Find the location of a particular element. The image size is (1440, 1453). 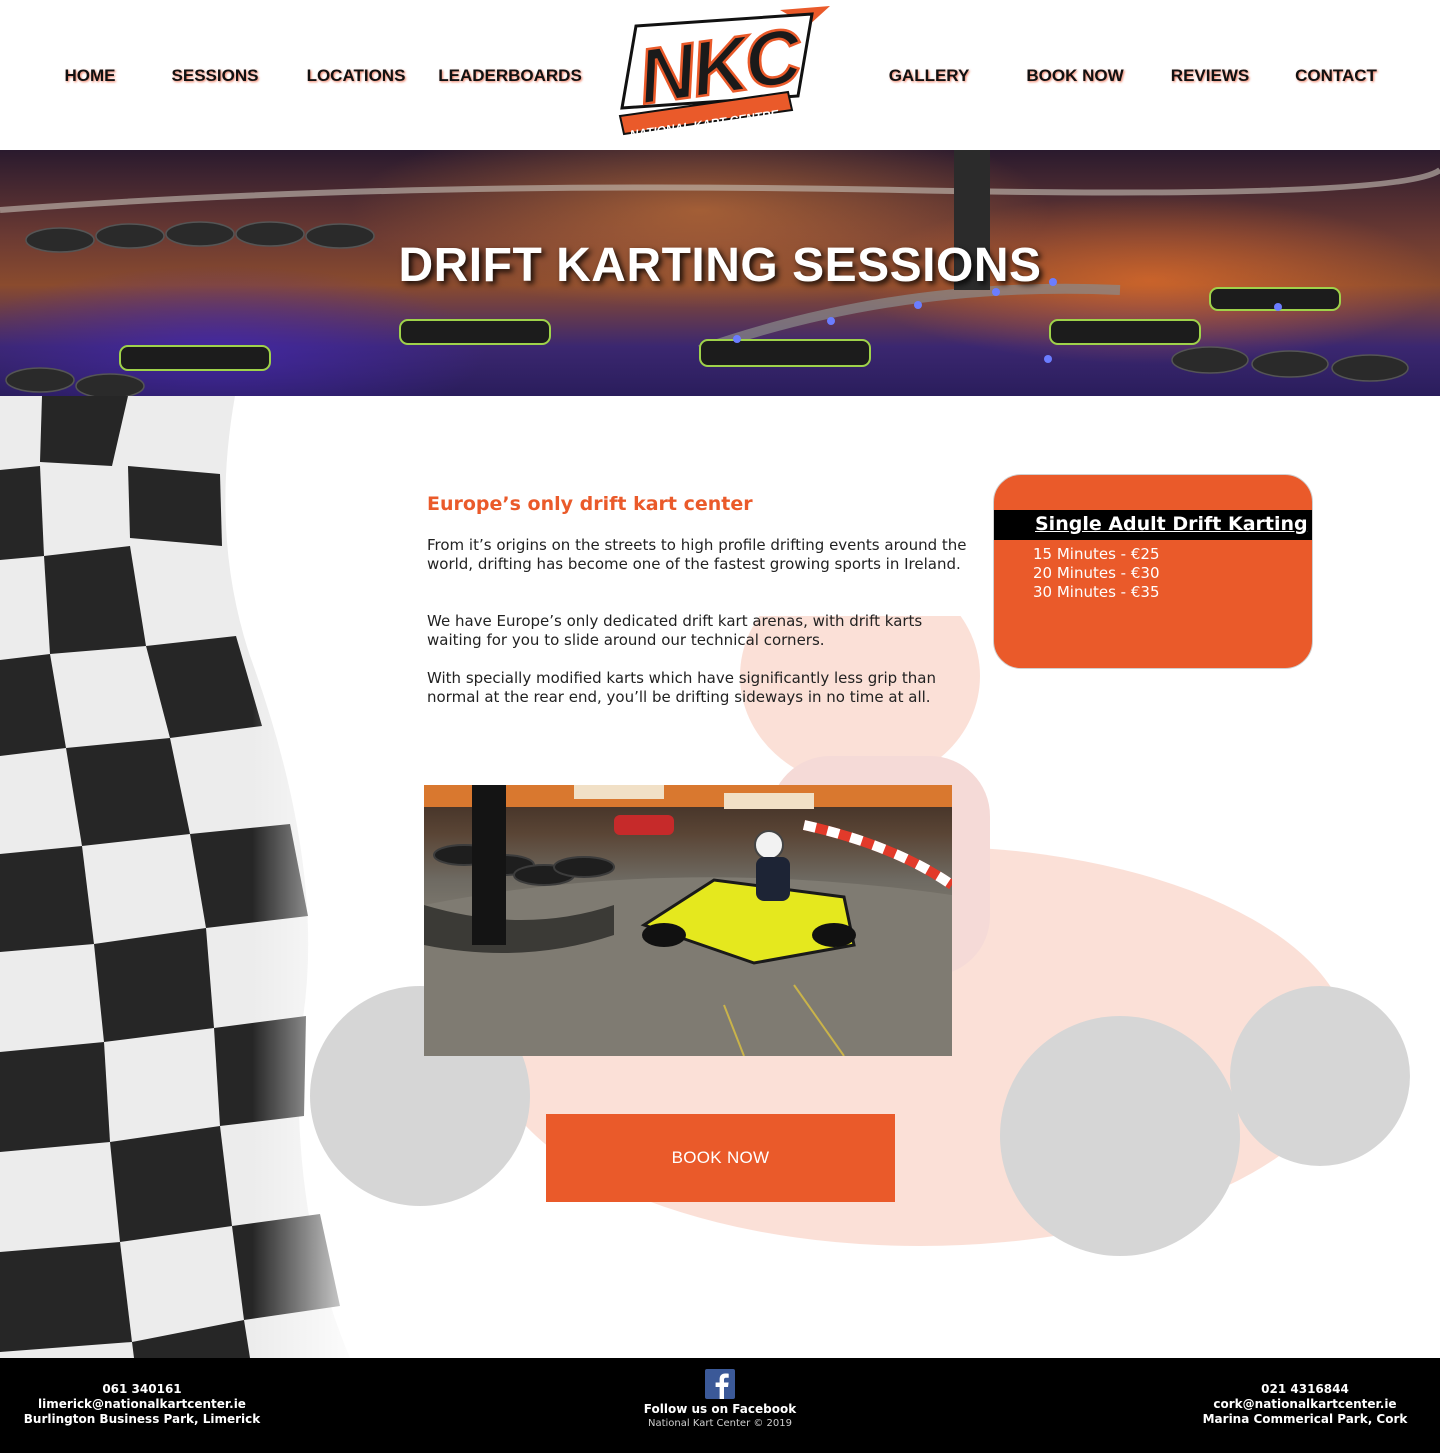

price-item: 15 Minutes - €25 is located at coordinates (1096, 554).